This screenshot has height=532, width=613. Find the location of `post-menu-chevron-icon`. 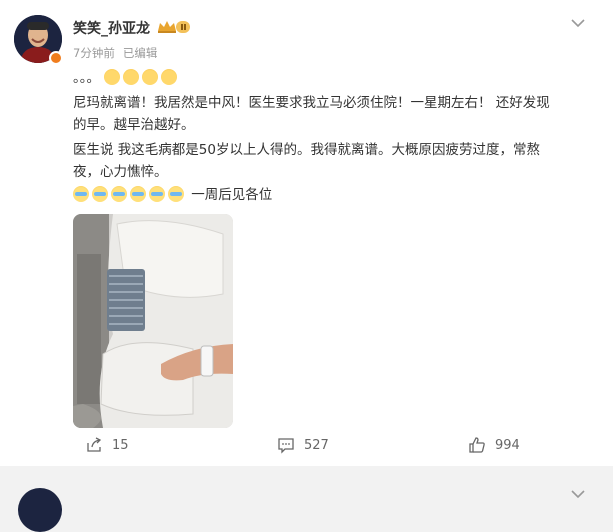

post-menu-chevron-icon is located at coordinates (578, 21).